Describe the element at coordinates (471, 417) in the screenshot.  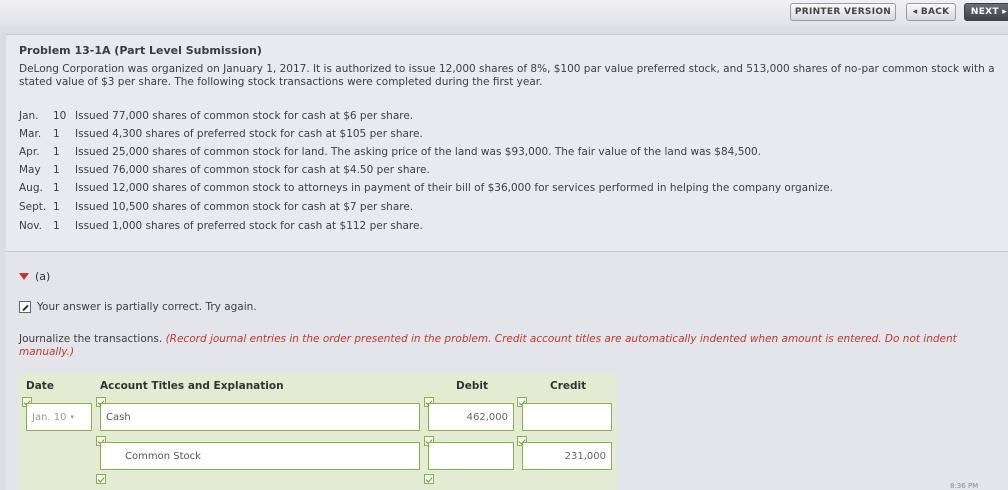
I see `debit-field: 462,000` at that location.